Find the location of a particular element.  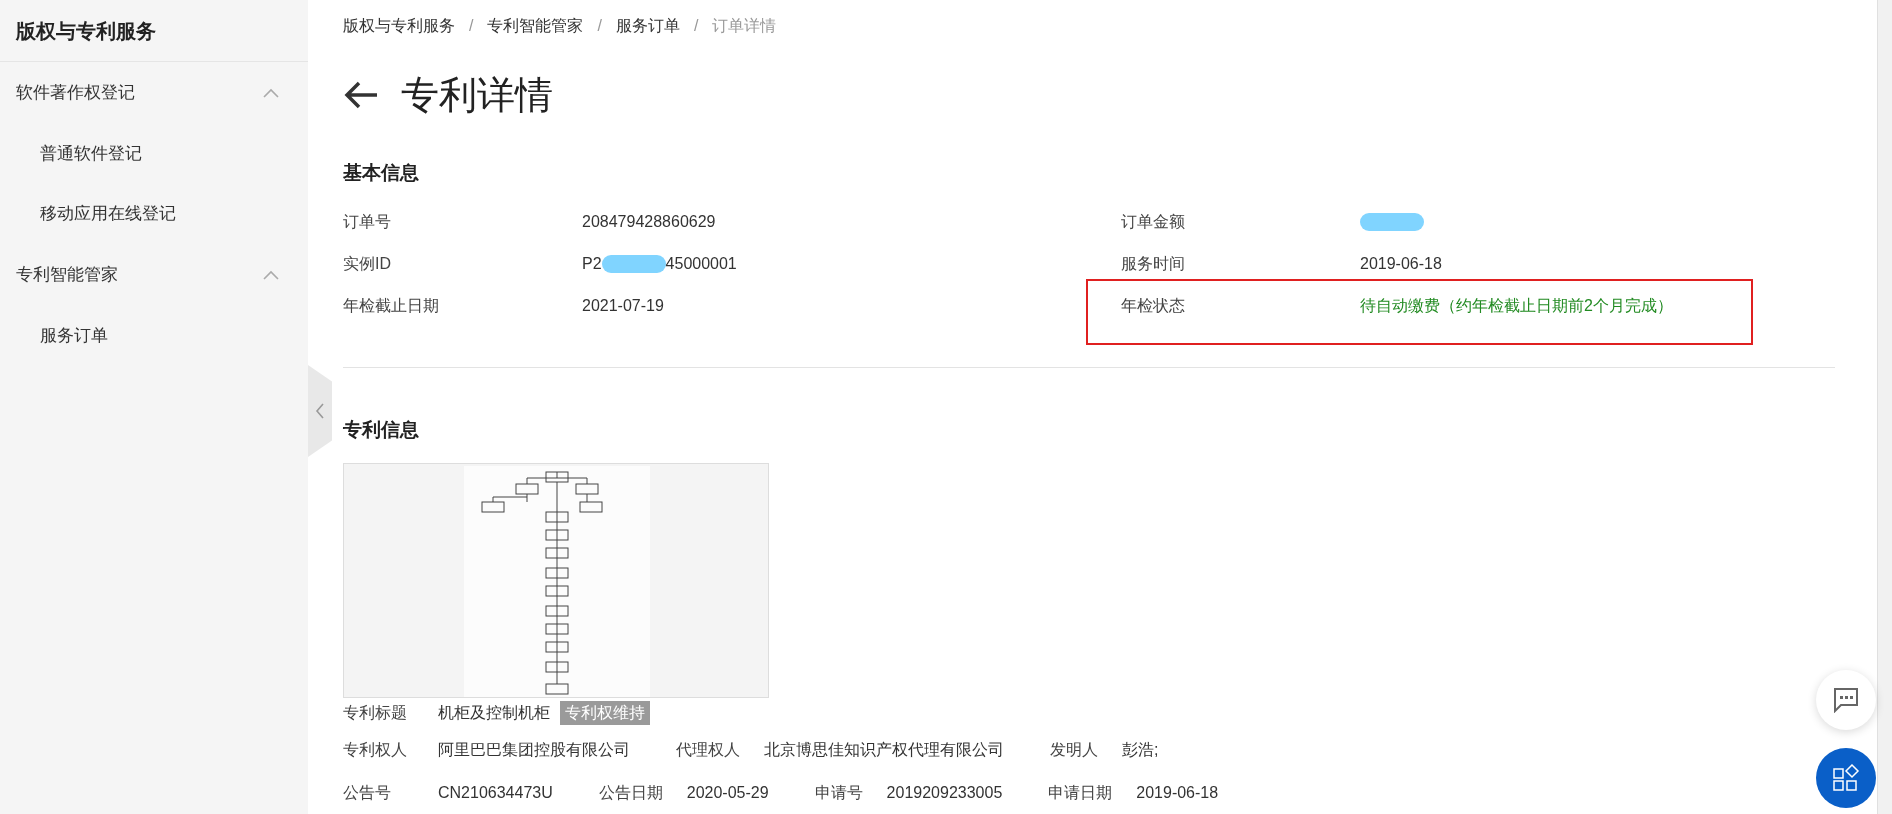

apps-icon is located at coordinates (1846, 778).